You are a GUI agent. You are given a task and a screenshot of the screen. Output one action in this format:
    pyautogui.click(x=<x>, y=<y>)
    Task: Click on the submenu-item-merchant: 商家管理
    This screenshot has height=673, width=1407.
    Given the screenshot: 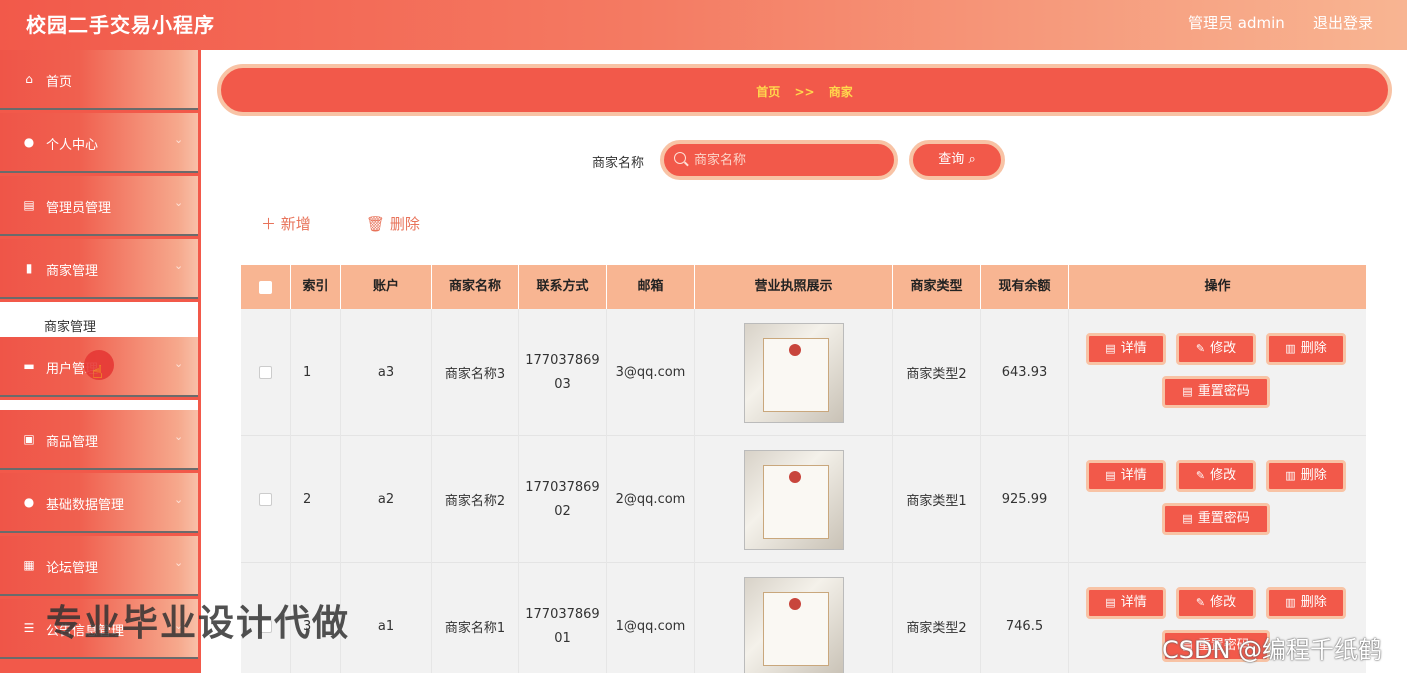 What is the action you would take?
    pyautogui.click(x=70, y=325)
    